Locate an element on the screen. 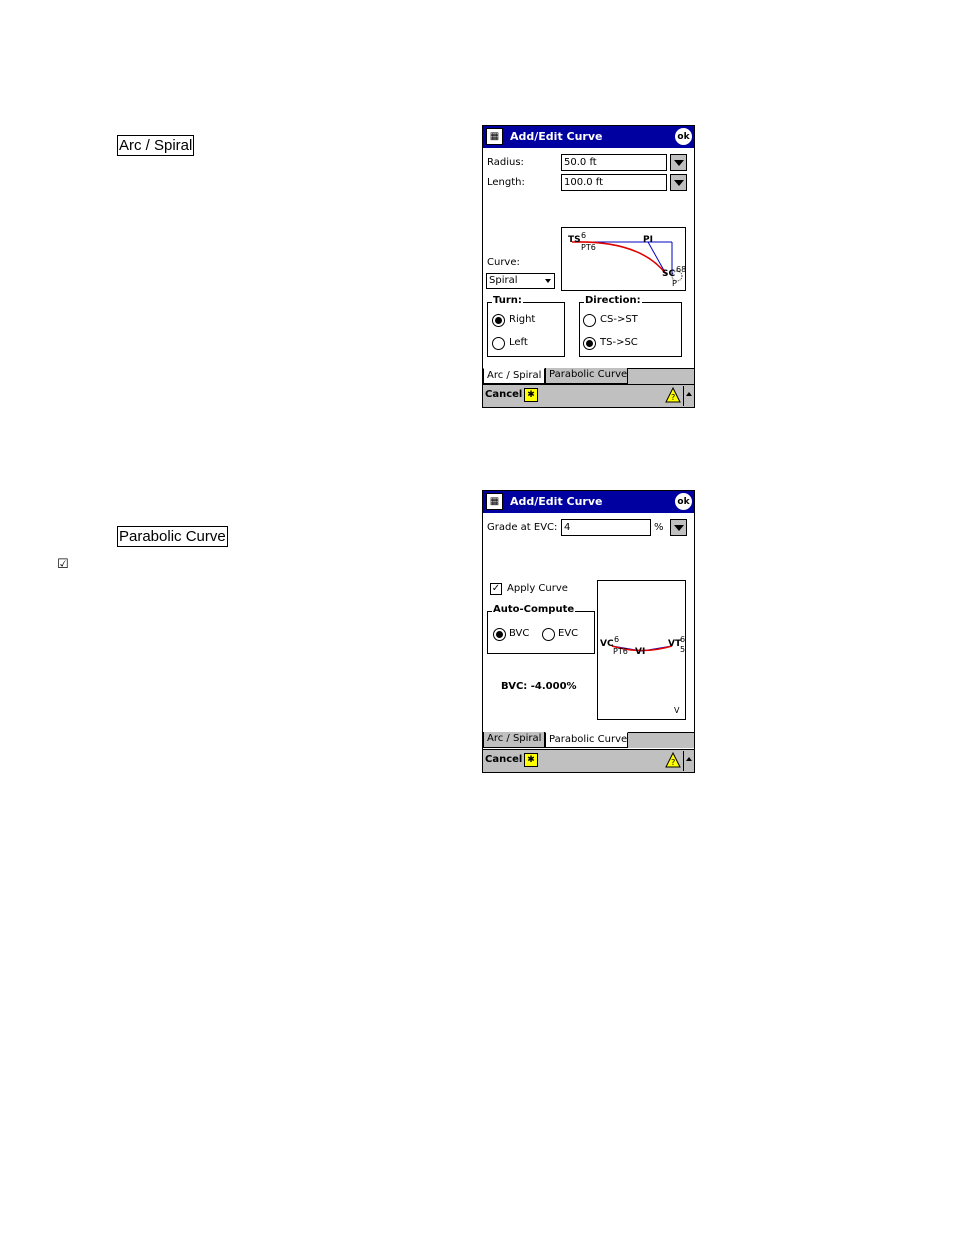 This screenshot has height=1235, width=954. turn-left-label: Left is located at coordinates (518, 342).